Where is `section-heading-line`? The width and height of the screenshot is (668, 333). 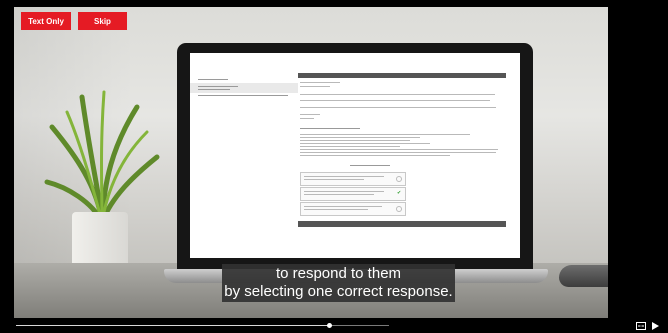
section-heading-line is located at coordinates (330, 128).